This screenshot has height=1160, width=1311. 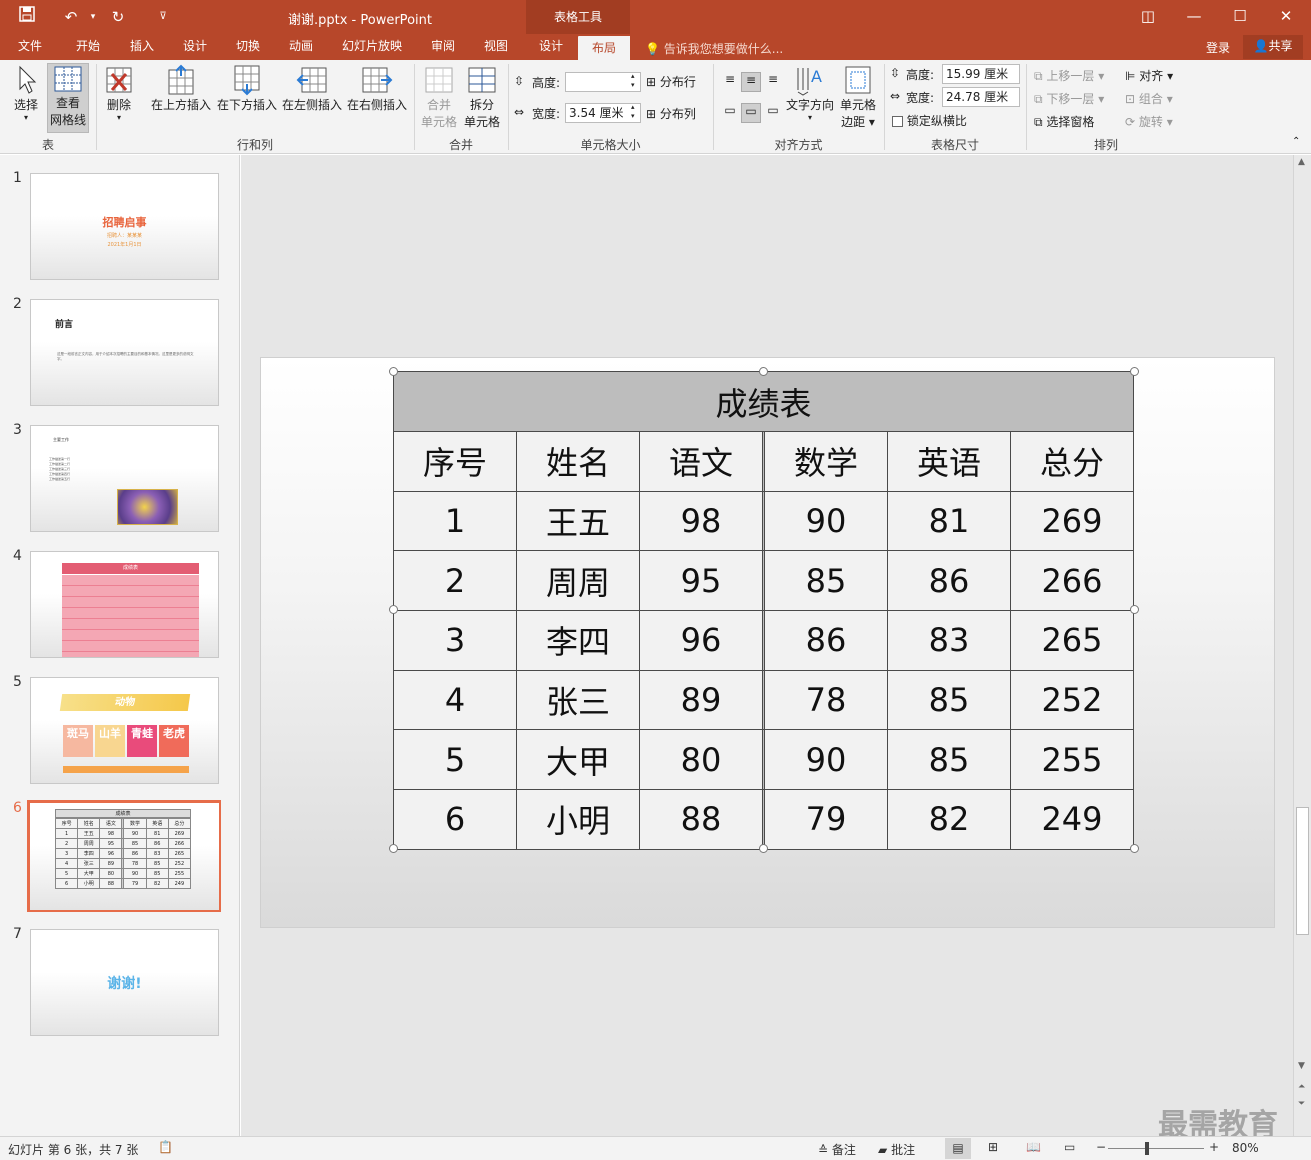 I want to click on zoom-slider-thumb, so click(x=1147, y=1148).